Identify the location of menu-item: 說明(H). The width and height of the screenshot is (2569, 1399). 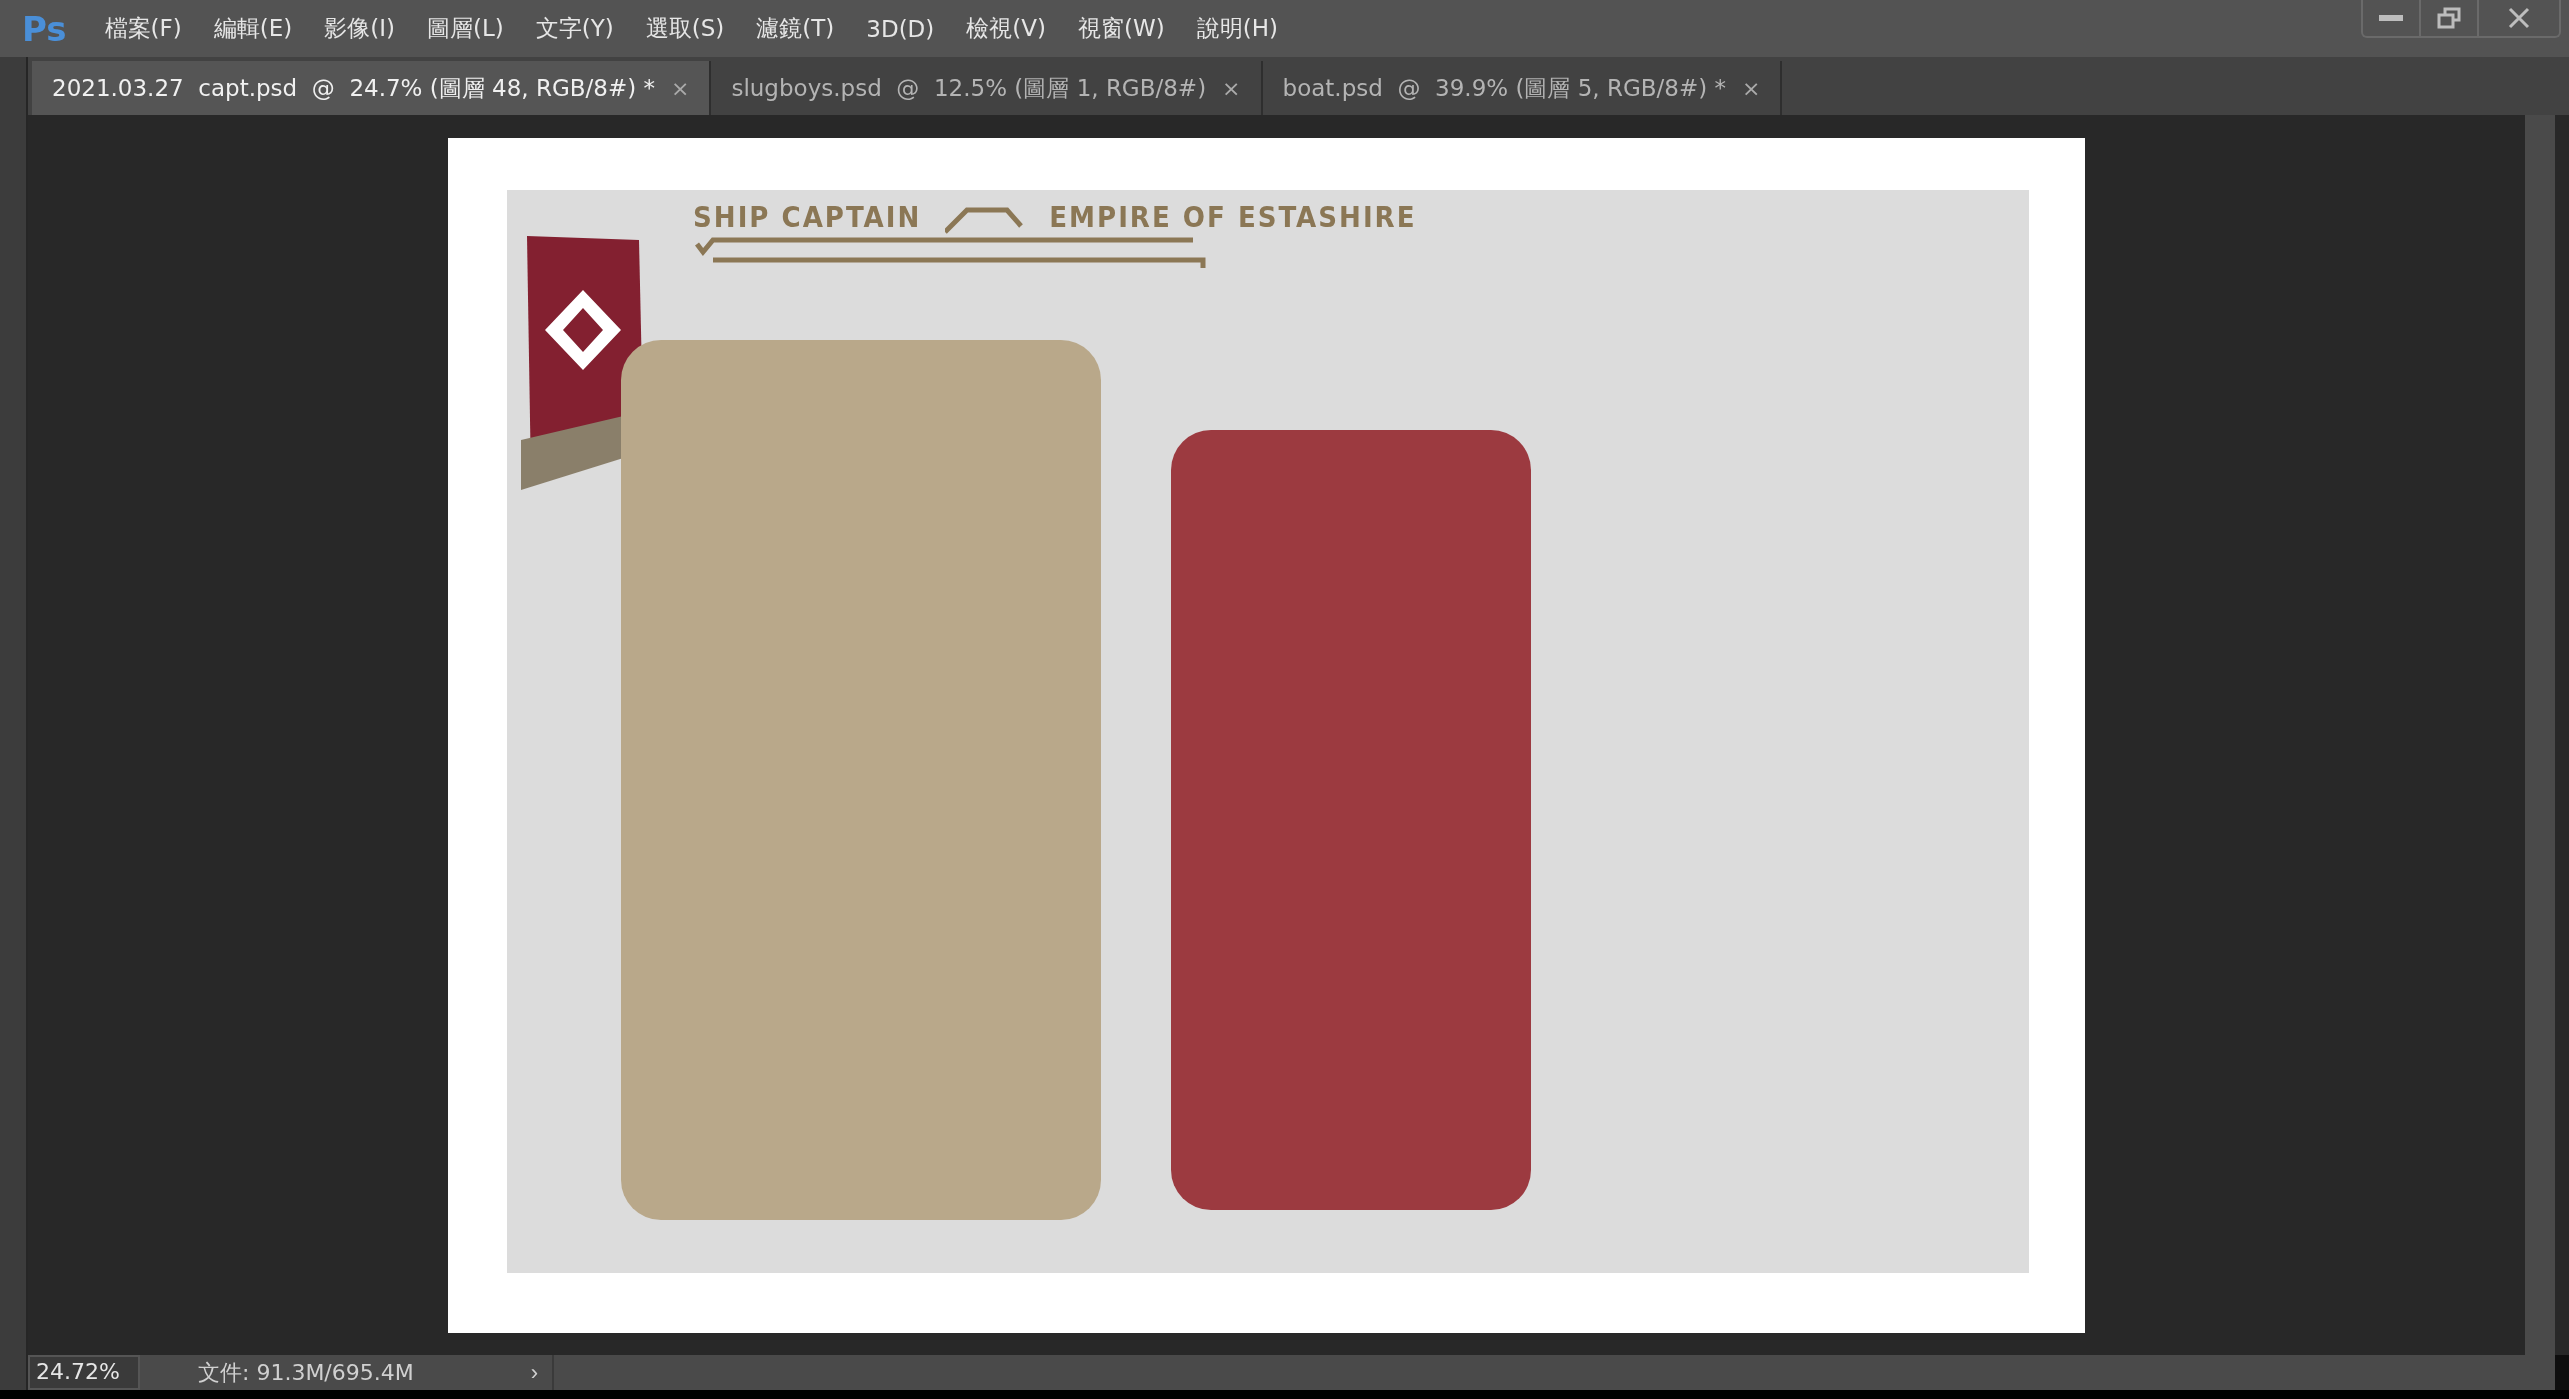
(1237, 28).